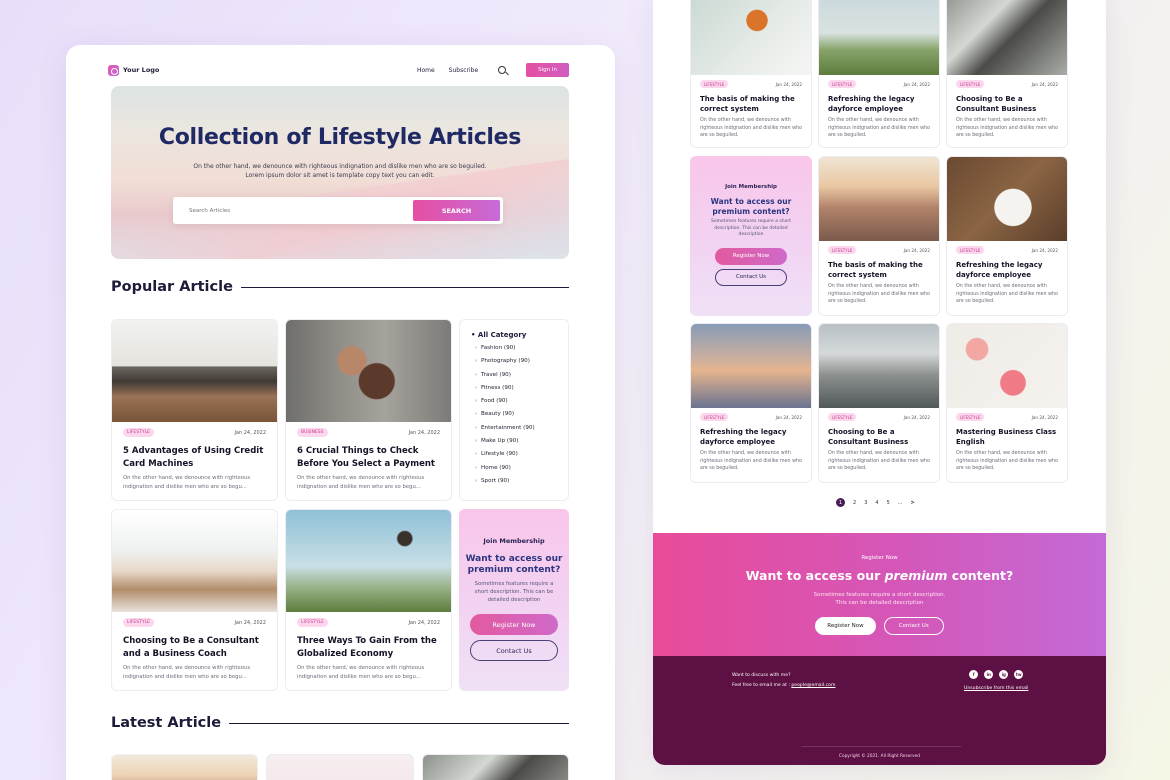 Image resolution: width=1170 pixels, height=780 pixels. I want to click on category-item: Food (90), so click(514, 402).